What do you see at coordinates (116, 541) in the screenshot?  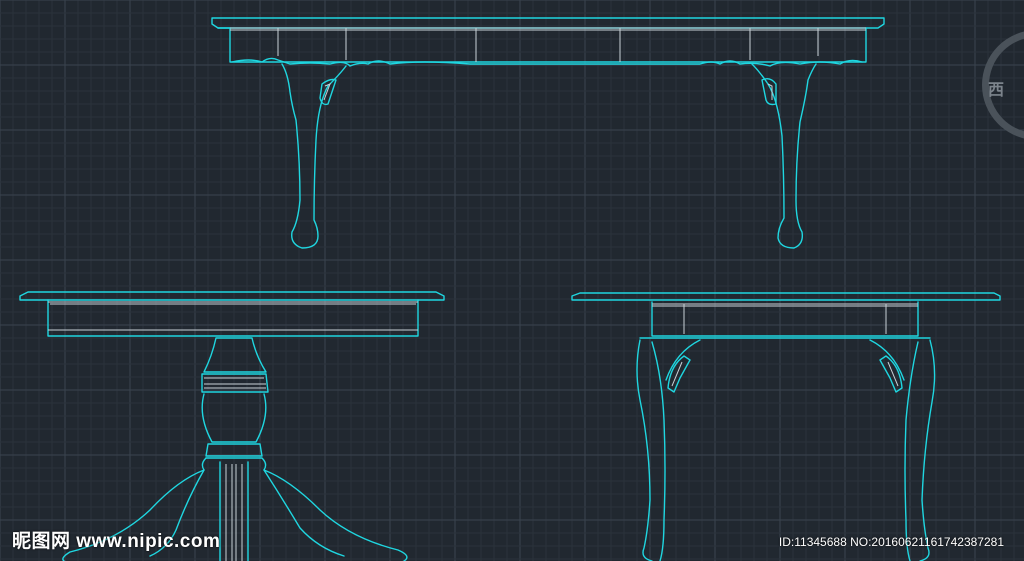 I see `watermark-text: 昵图网 www.nipic.com` at bounding box center [116, 541].